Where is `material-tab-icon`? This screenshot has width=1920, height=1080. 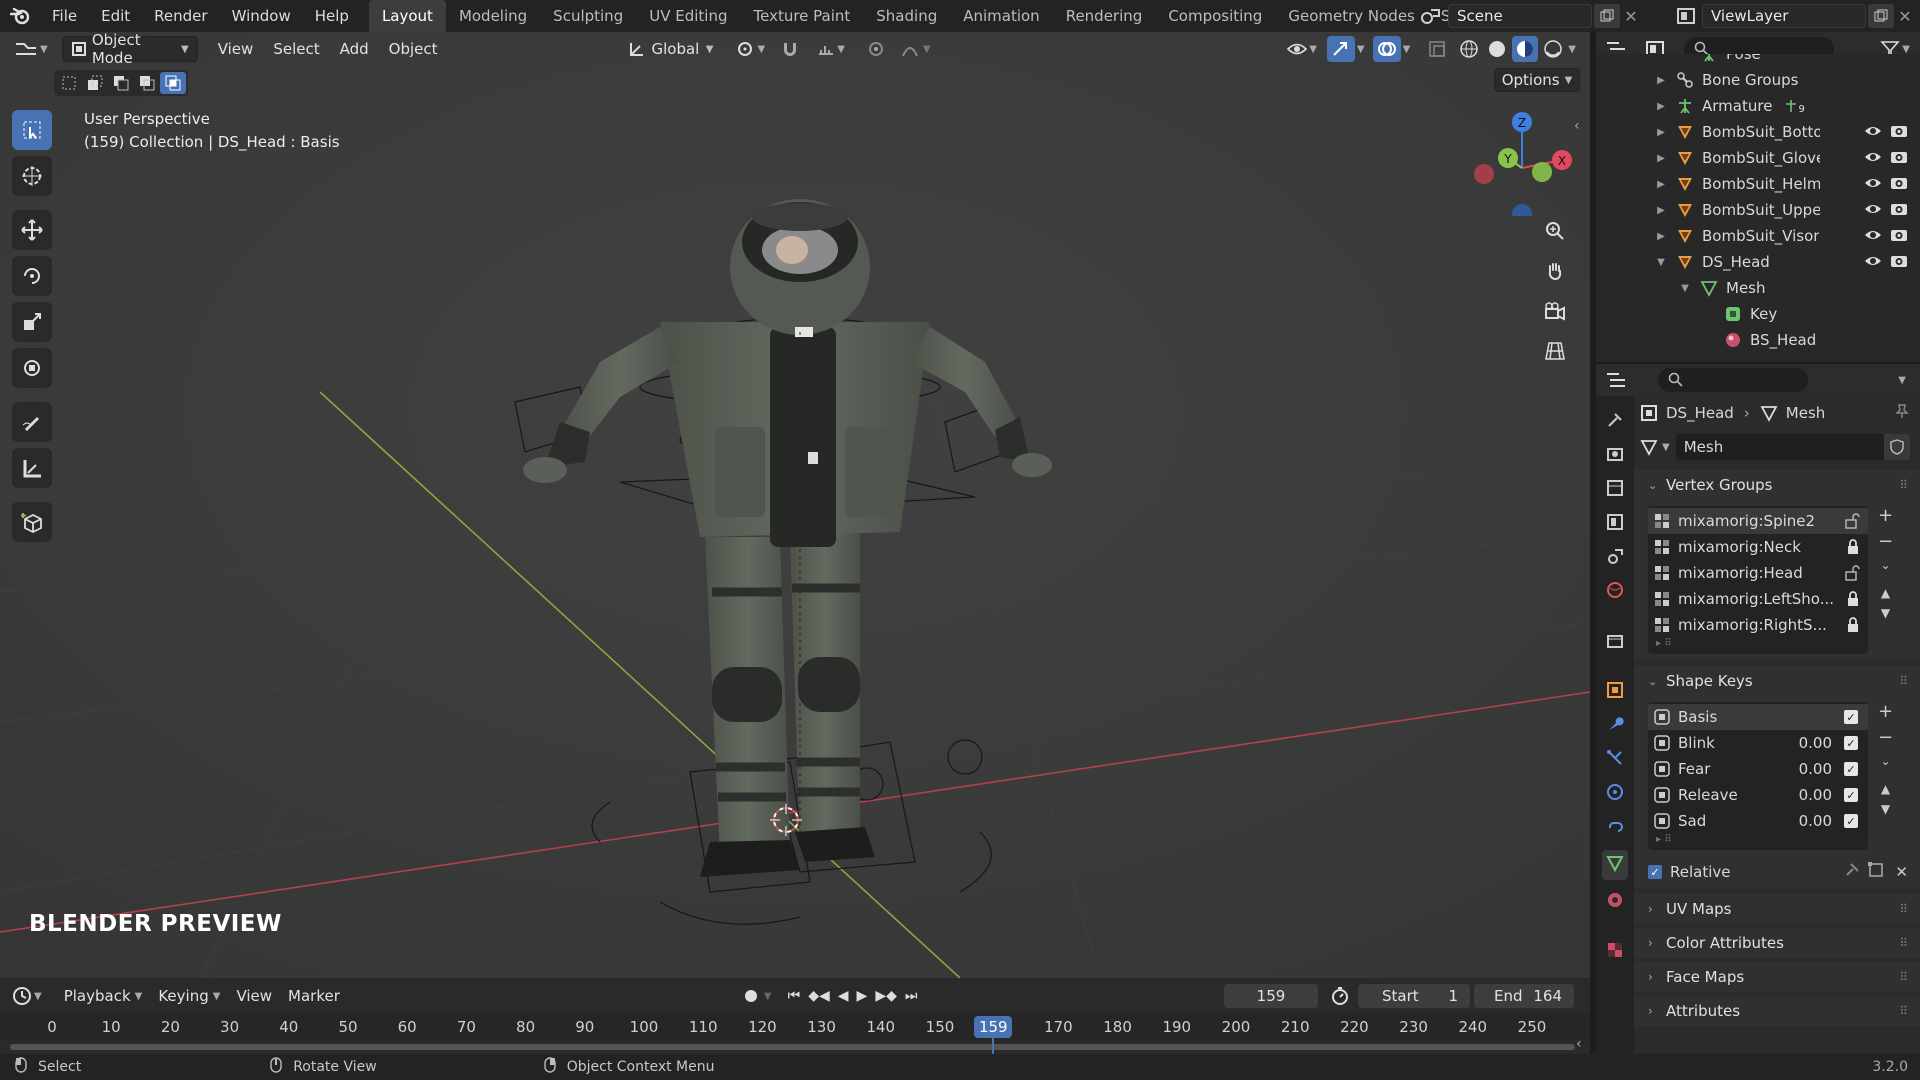
material-tab-icon is located at coordinates (1615, 902).